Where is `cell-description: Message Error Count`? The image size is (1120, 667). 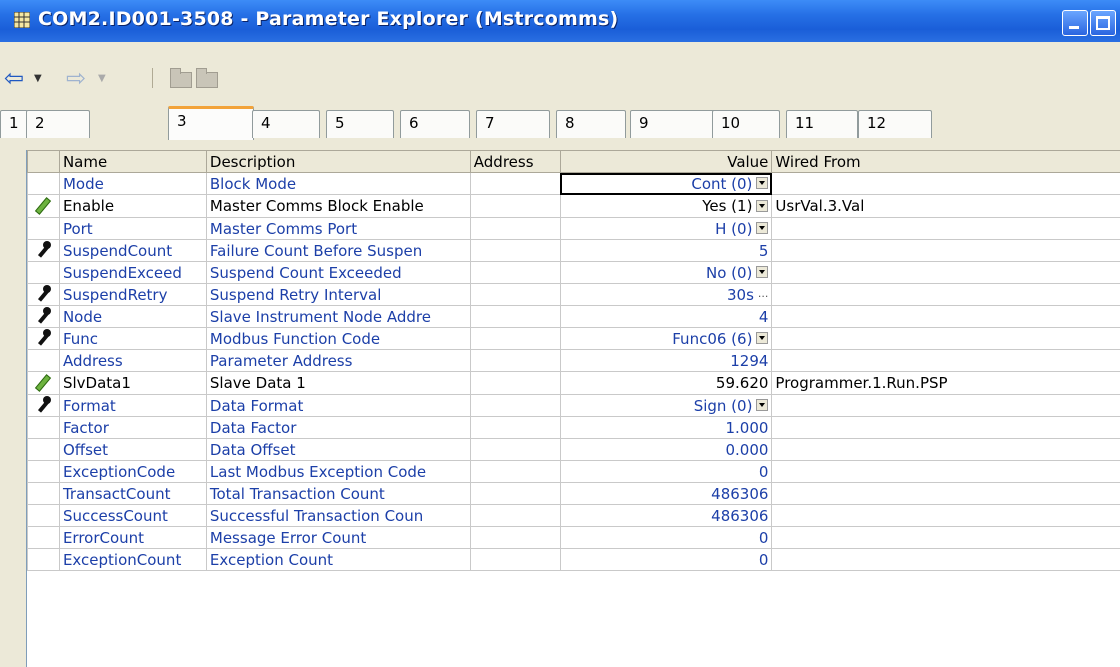
cell-description: Message Error Count is located at coordinates (338, 537).